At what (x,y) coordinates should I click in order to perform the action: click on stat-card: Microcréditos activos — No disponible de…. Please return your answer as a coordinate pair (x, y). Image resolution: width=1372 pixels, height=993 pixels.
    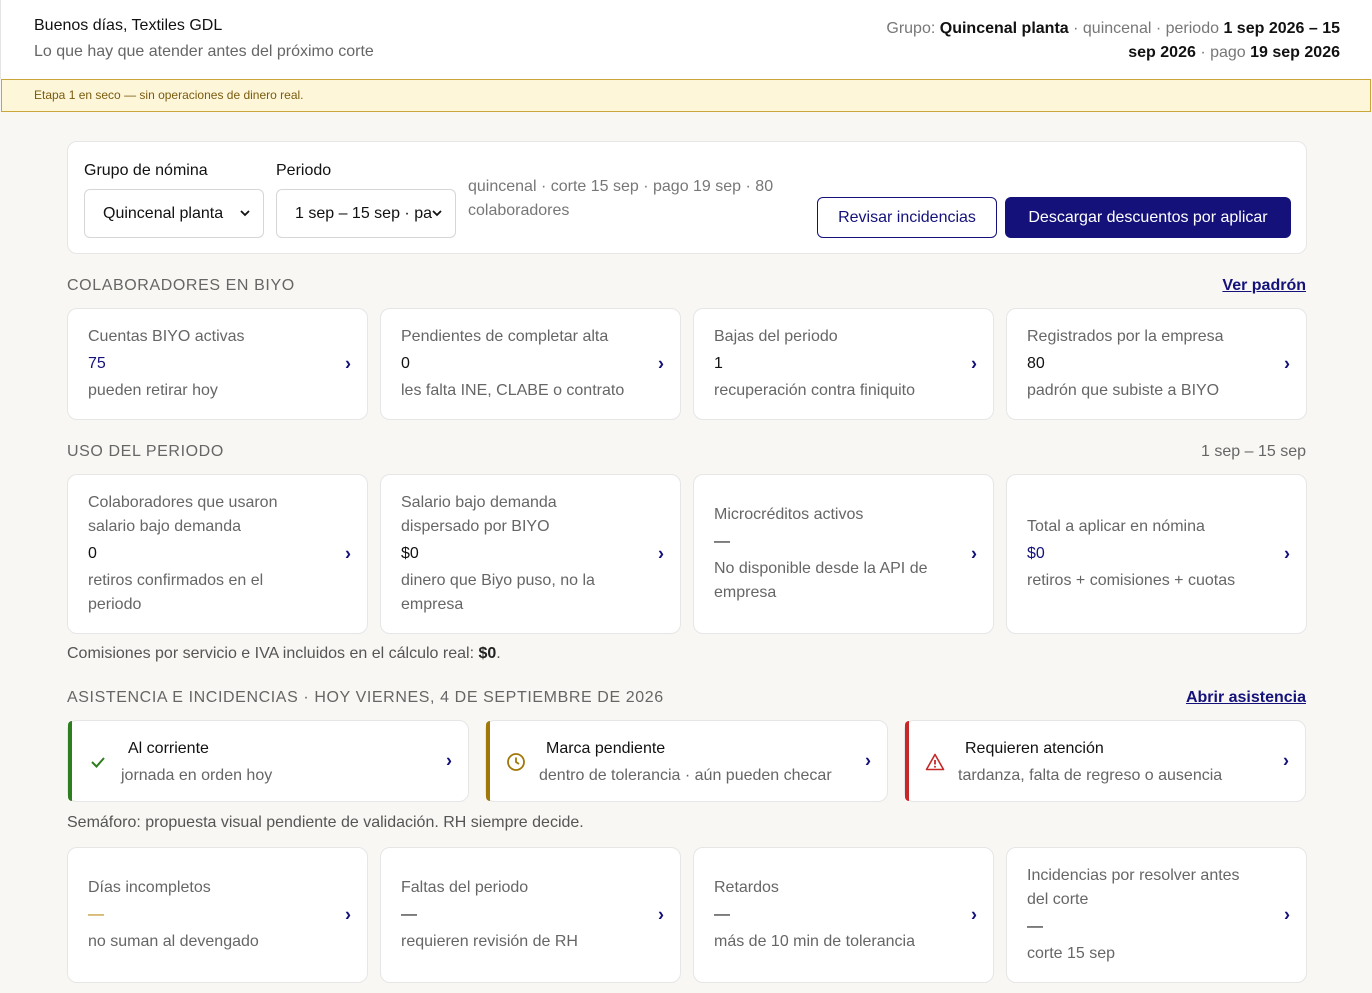
    Looking at the image, I should click on (843, 554).